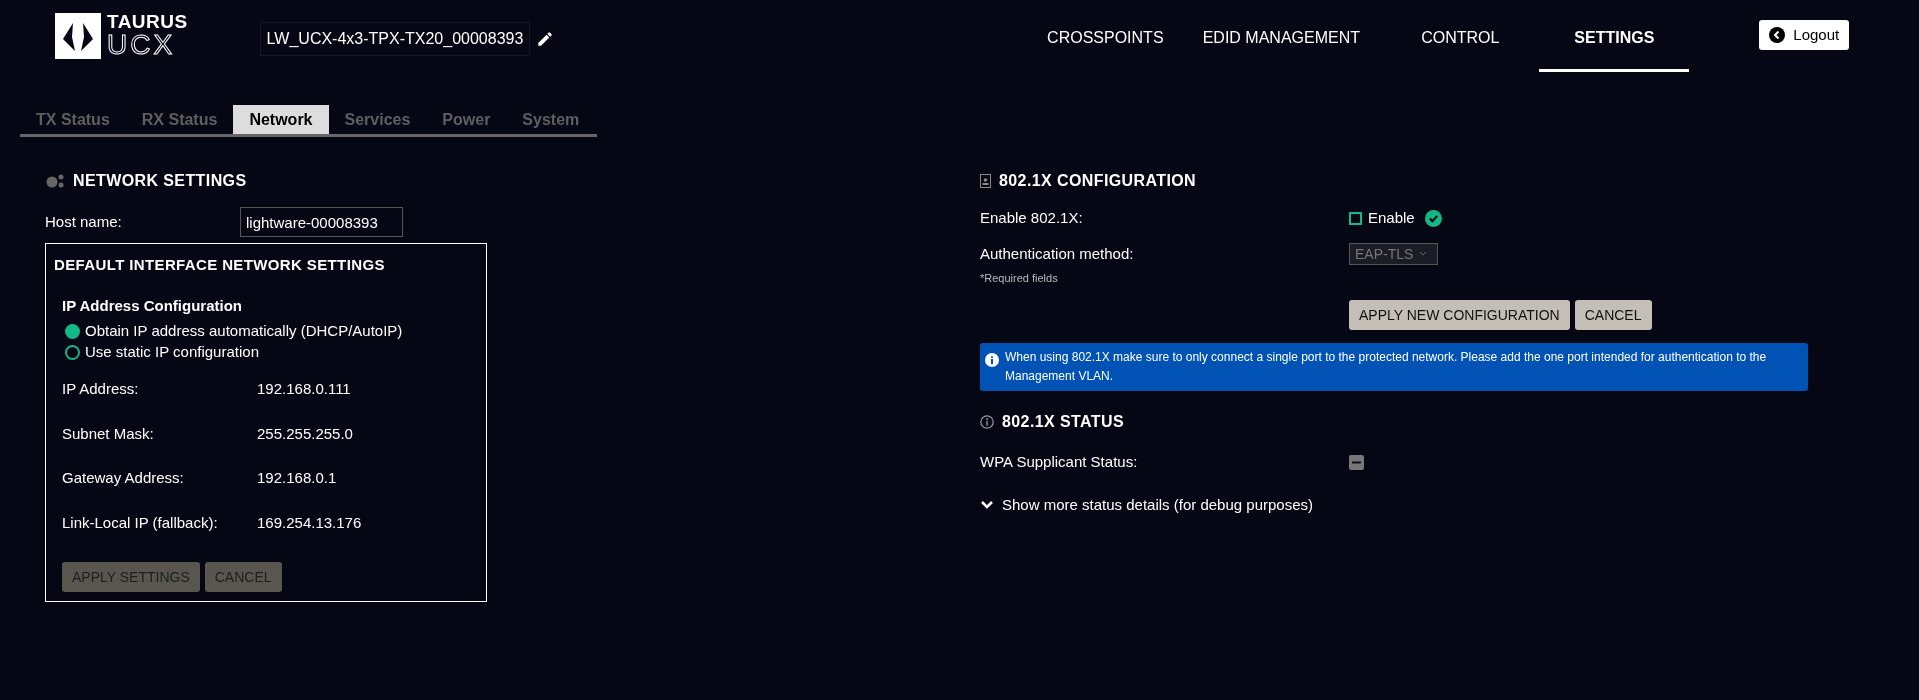 This screenshot has width=1919, height=700. I want to click on chevron-left-icon, so click(1777, 35).